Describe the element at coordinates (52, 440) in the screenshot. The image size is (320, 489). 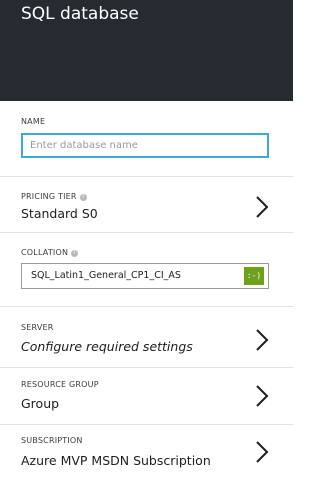
I see `subscription-label: SUBSCRIPTION` at that location.